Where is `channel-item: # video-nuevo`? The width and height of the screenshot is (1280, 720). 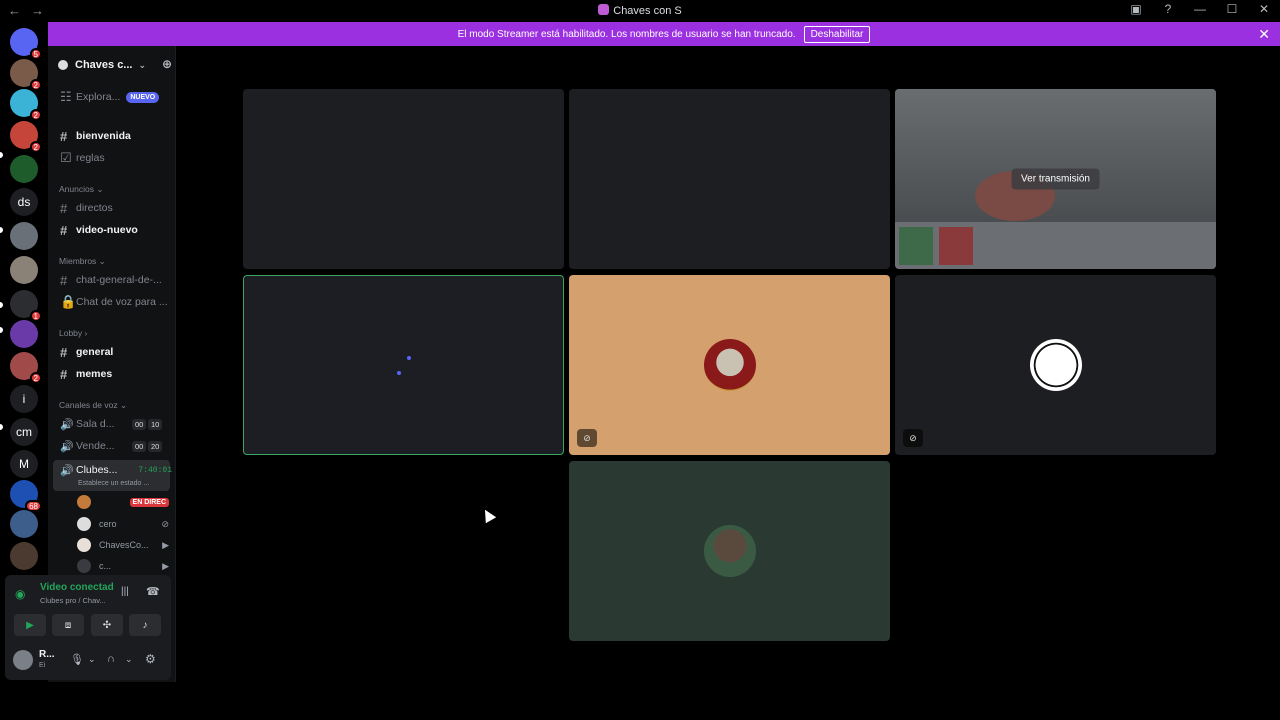
channel-item: # video-nuevo is located at coordinates (116, 230).